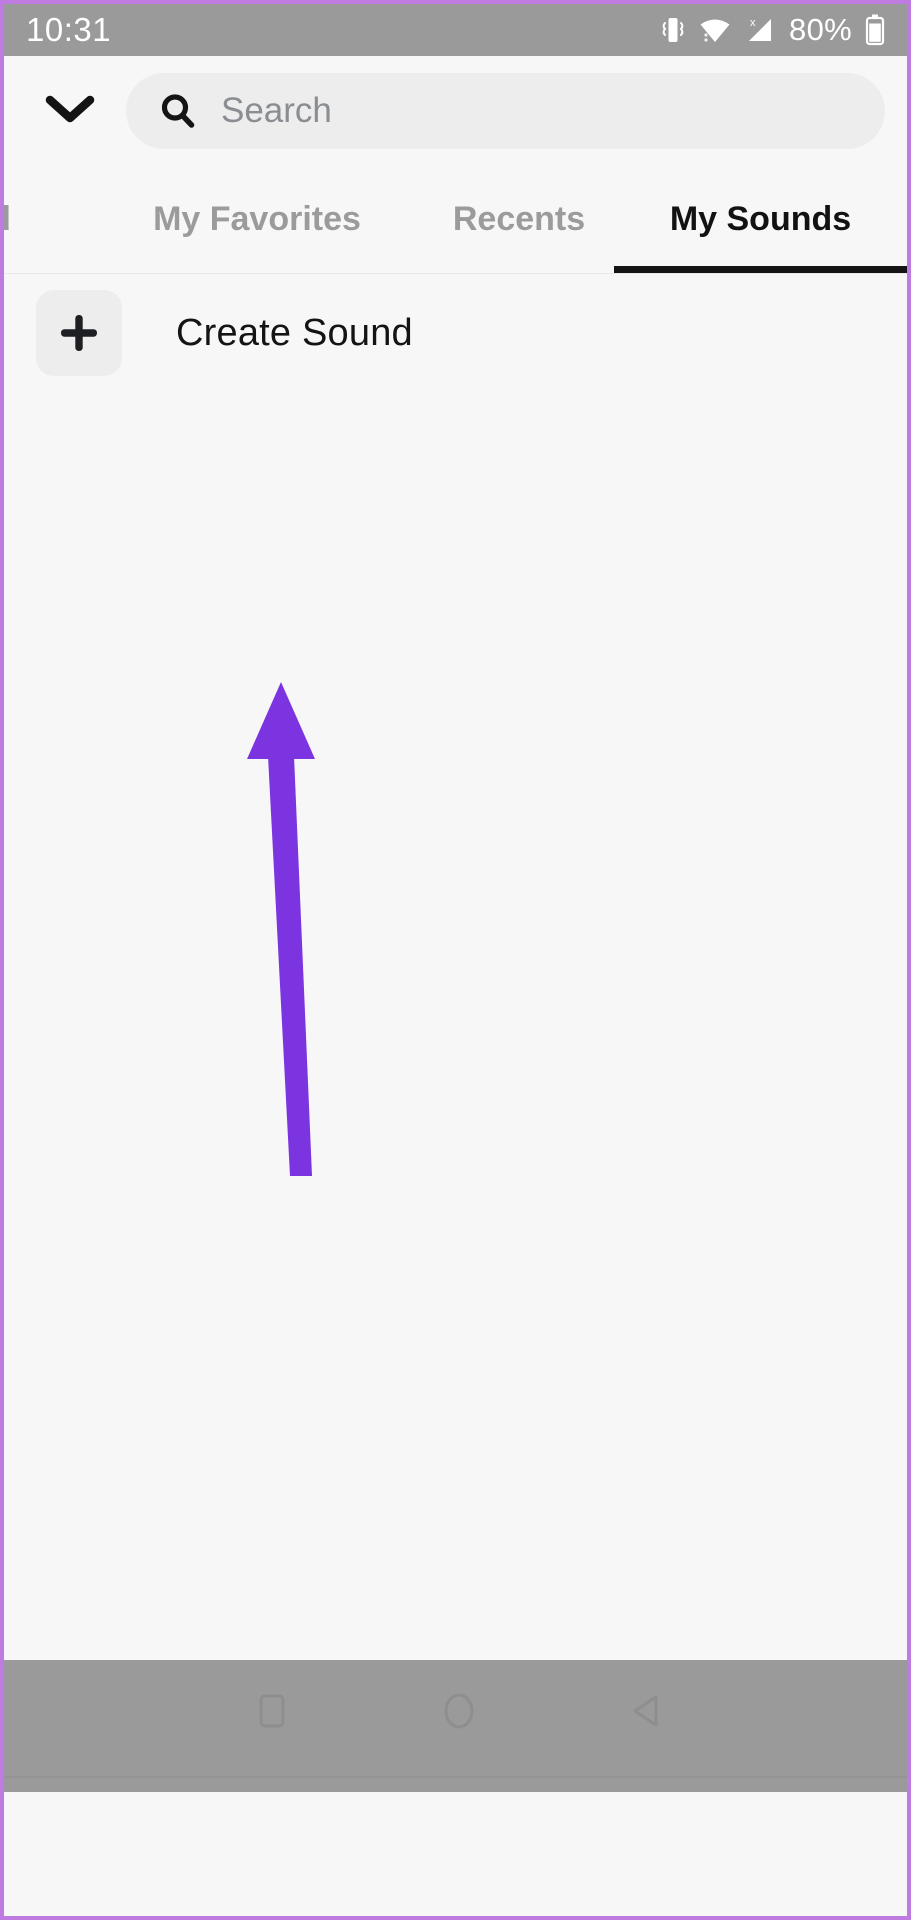  Describe the element at coordinates (257, 219) in the screenshot. I see `tab-my-favorites: My Favorites` at that location.